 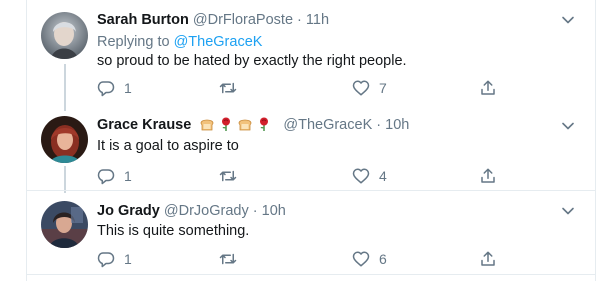 What do you see at coordinates (218, 42) in the screenshot?
I see `mention-link: @TheGraceK` at bounding box center [218, 42].